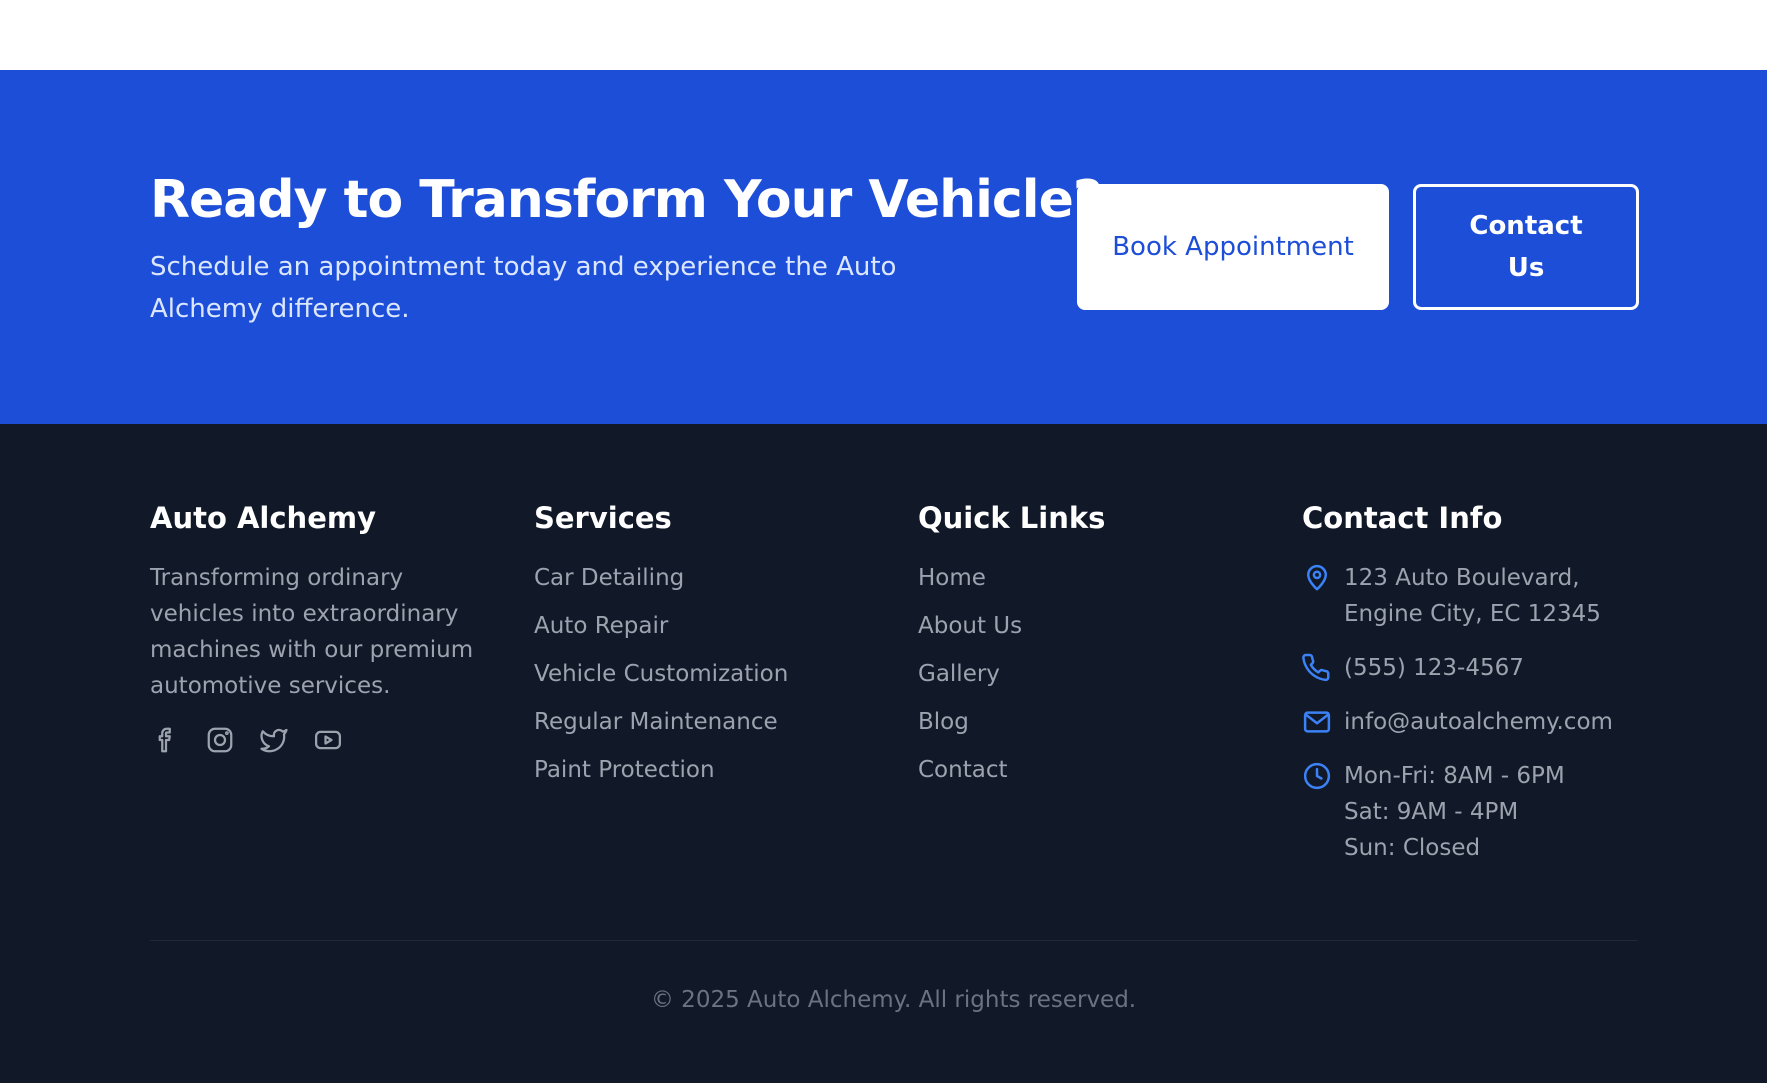 The image size is (1767, 1083). I want to click on hours-sunday: Sun: Closed, so click(1412, 848).